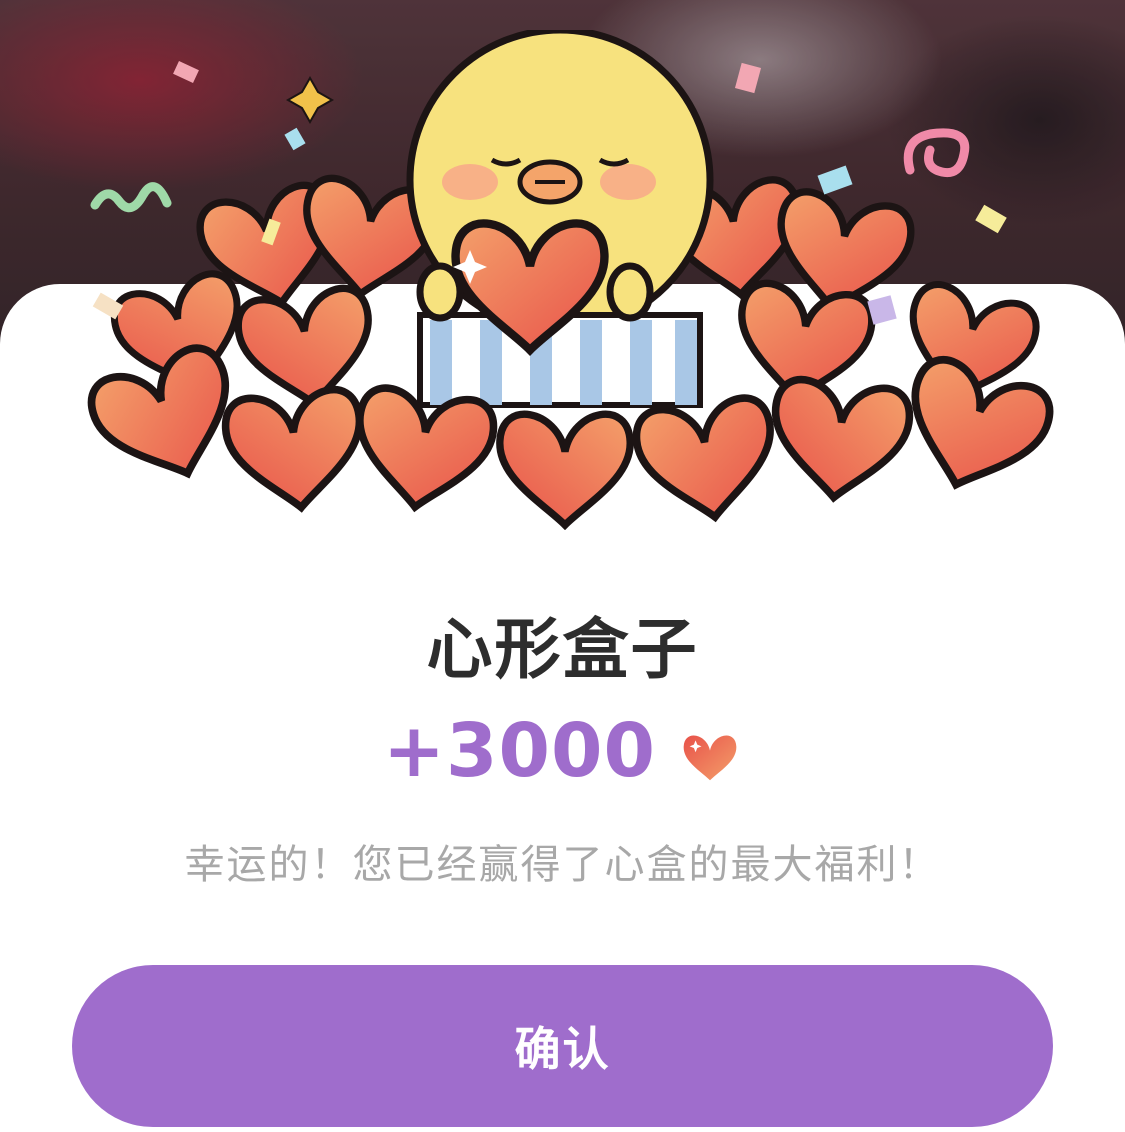 Image resolution: width=1125 pixels, height=1132 pixels. I want to click on modal-title: 心形盒子, so click(562, 649).